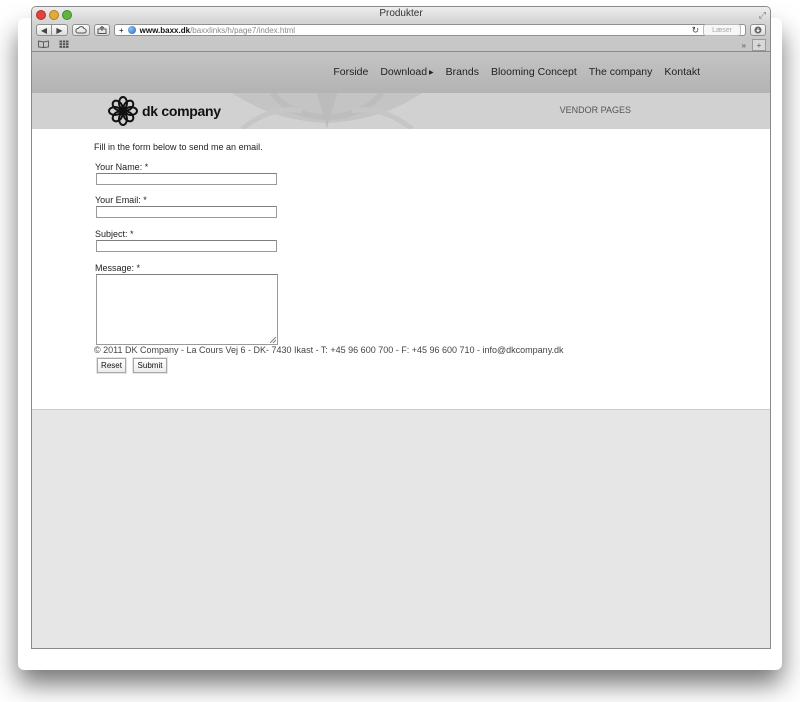  What do you see at coordinates (121, 30) in the screenshot?
I see `add-bookmark-icon: +` at bounding box center [121, 30].